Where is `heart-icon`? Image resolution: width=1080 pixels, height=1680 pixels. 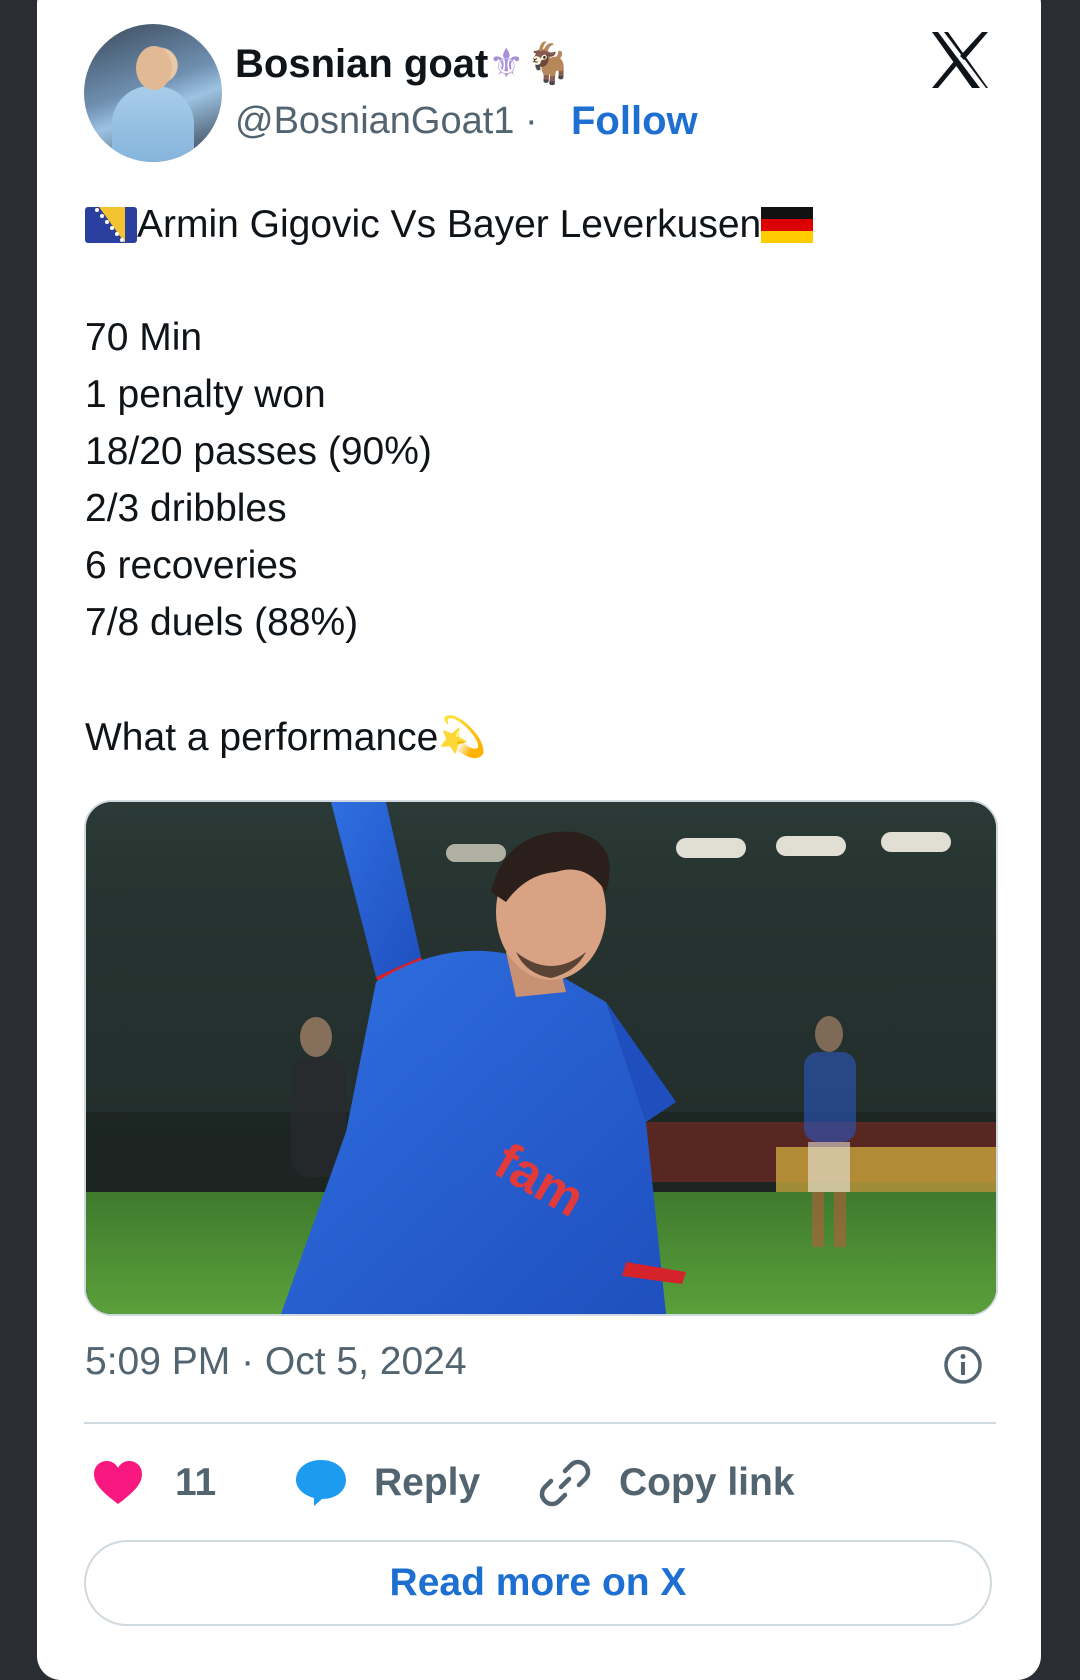 heart-icon is located at coordinates (118, 1482).